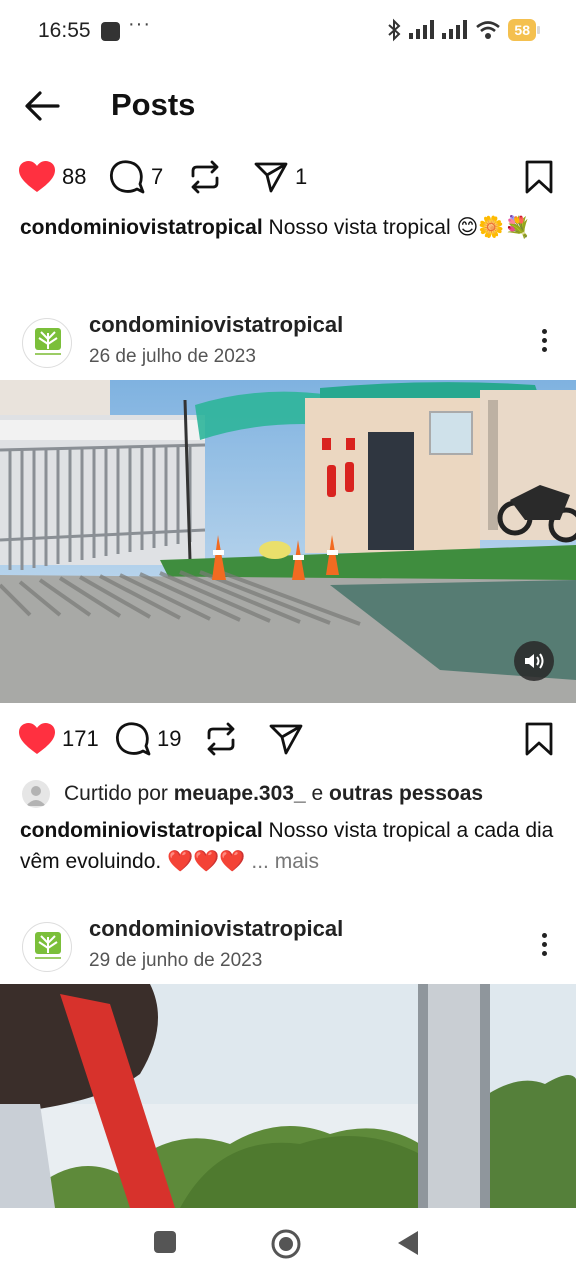  I want to click on triangle-back-icon, so click(408, 1243).